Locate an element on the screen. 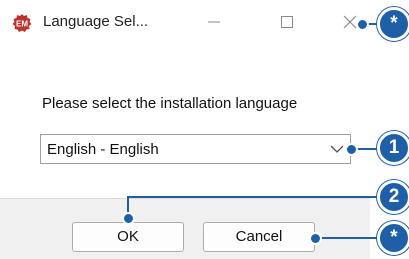 The image size is (409, 259). installer-app-icon: EM is located at coordinates (22, 23).